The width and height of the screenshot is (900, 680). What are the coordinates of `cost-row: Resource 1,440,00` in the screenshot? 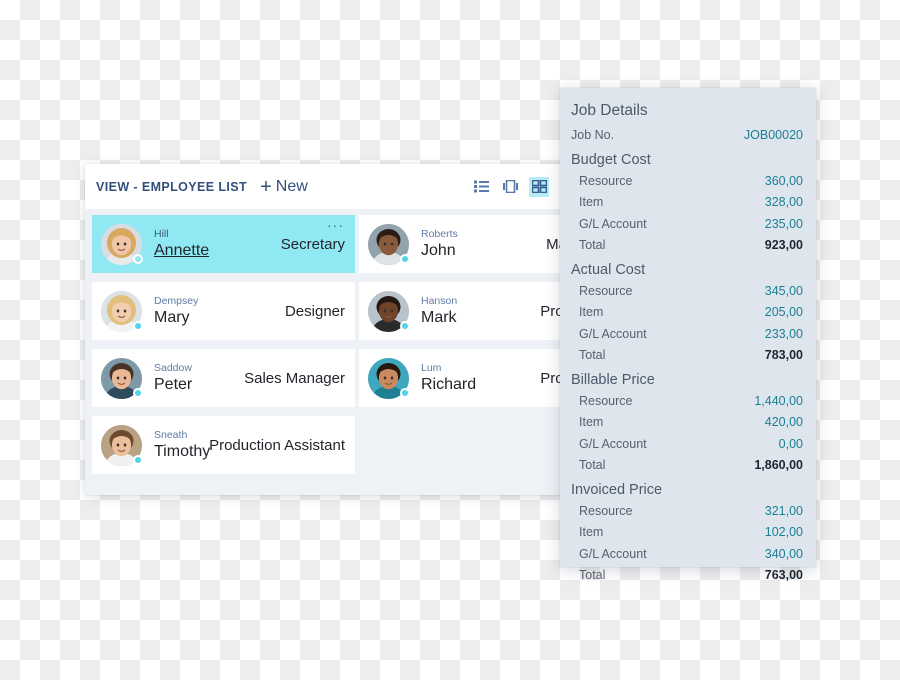 It's located at (687, 402).